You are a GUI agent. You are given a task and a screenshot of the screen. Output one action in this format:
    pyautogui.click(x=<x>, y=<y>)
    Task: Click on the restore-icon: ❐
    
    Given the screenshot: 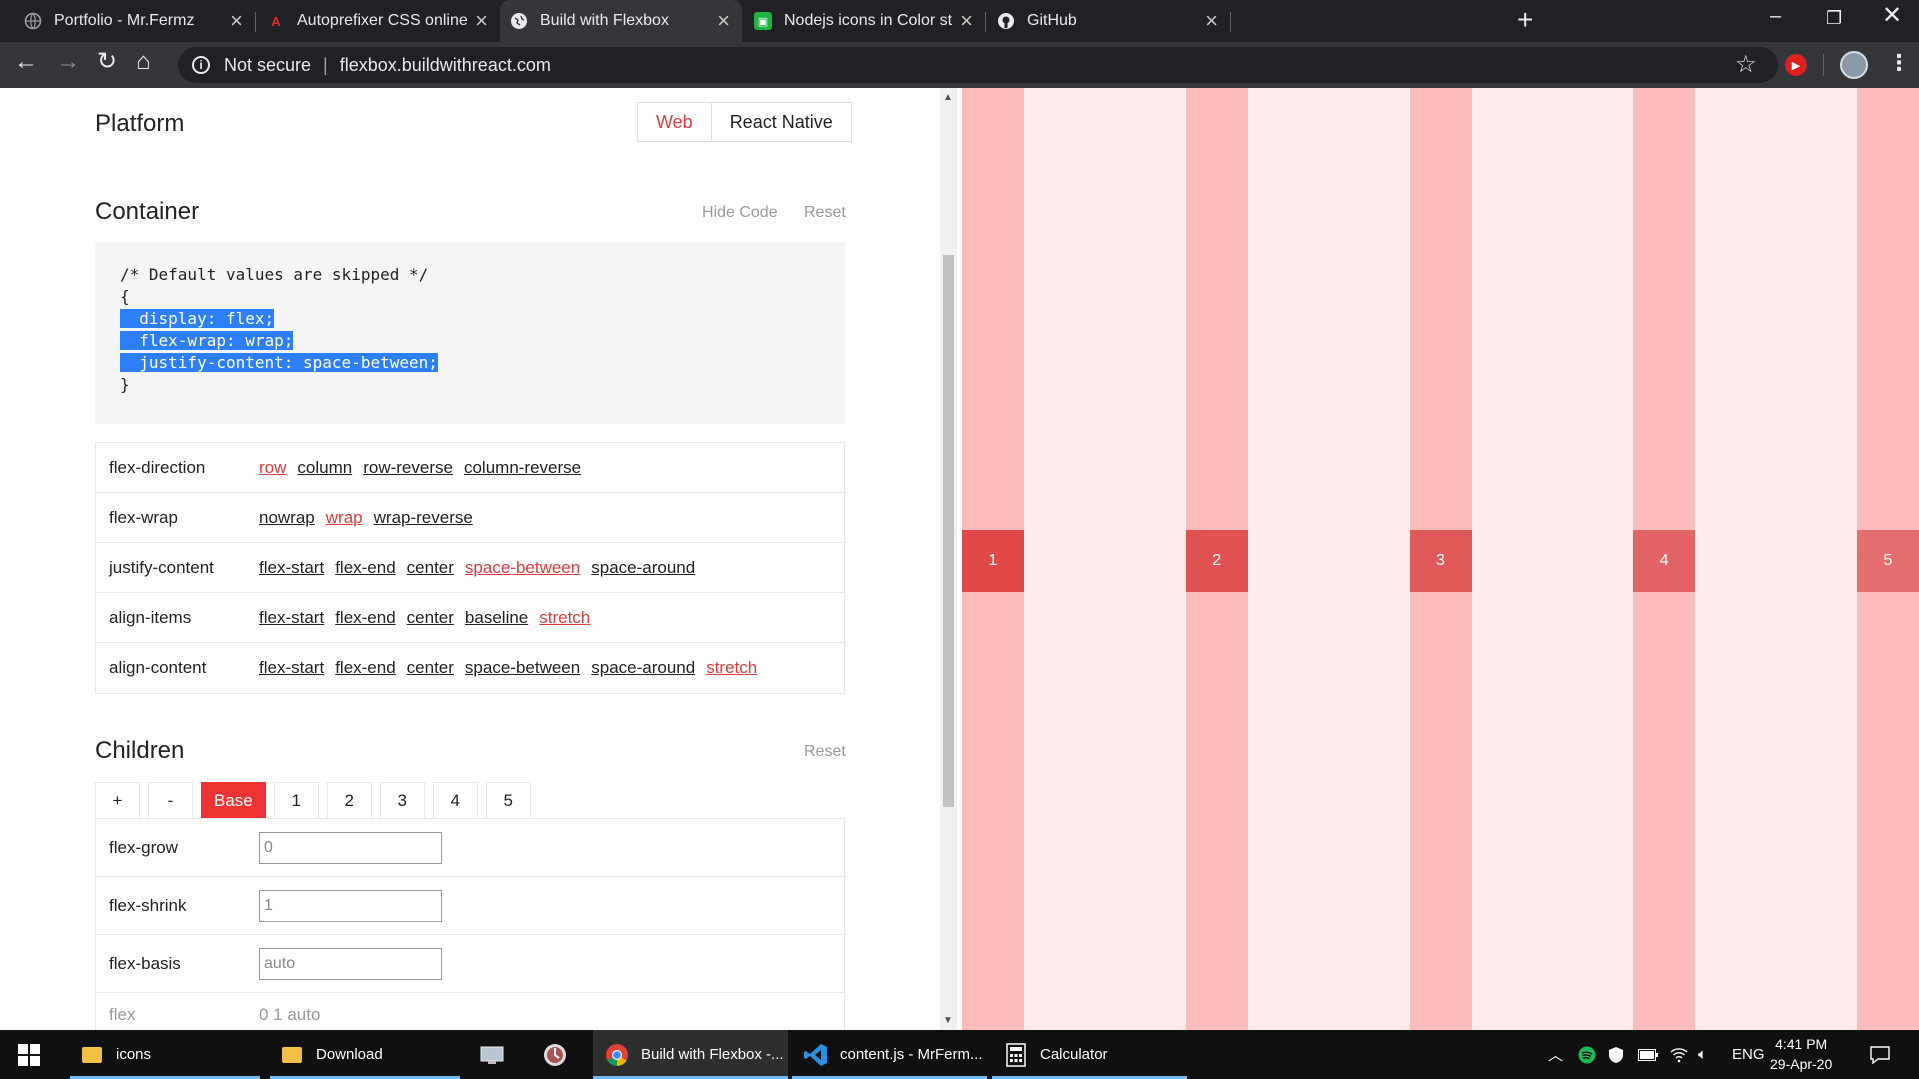 What is the action you would take?
    pyautogui.click(x=1834, y=18)
    